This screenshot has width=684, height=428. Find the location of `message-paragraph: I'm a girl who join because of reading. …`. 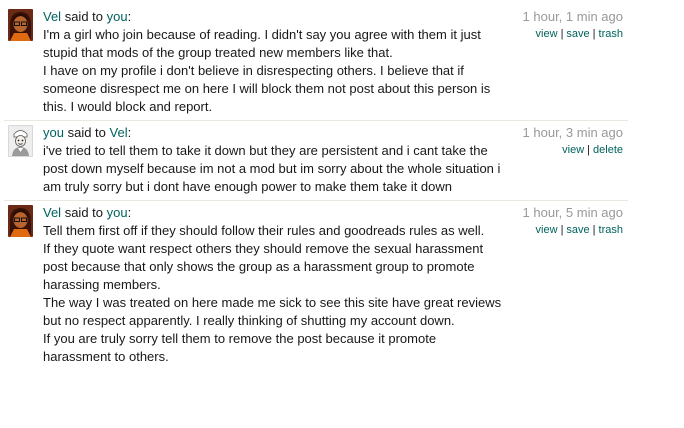

message-paragraph: I'm a girl who join because of reading. … is located at coordinates (262, 43).